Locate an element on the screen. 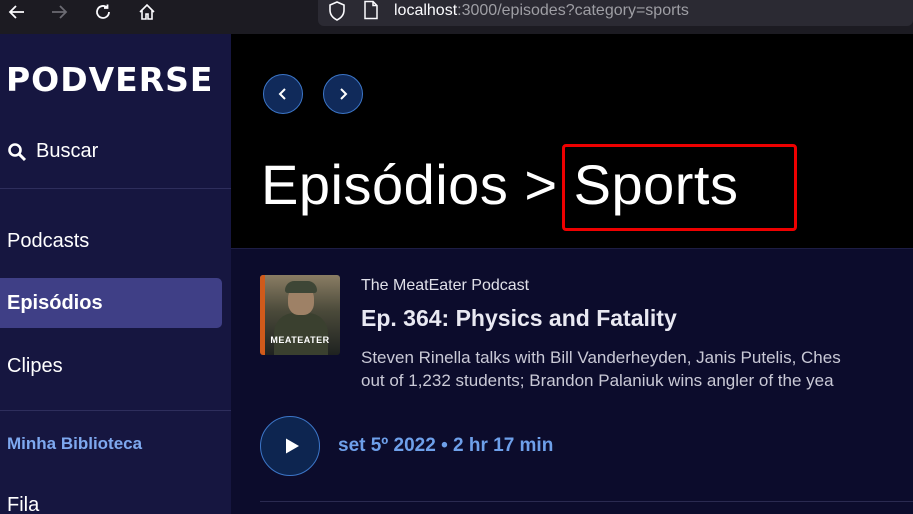 Image resolution: width=913 pixels, height=514 pixels. play-button is located at coordinates (290, 446).